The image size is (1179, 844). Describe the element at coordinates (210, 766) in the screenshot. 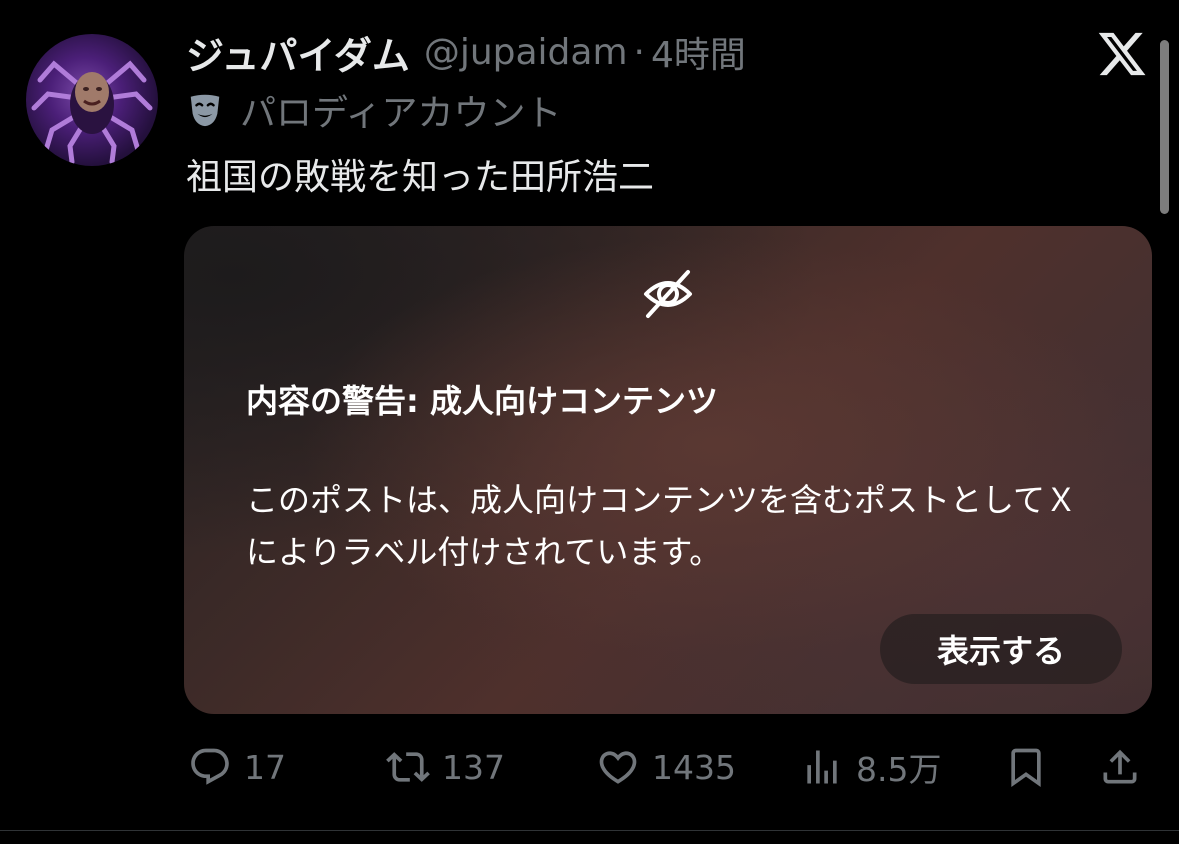

I see `reply-icon` at that location.